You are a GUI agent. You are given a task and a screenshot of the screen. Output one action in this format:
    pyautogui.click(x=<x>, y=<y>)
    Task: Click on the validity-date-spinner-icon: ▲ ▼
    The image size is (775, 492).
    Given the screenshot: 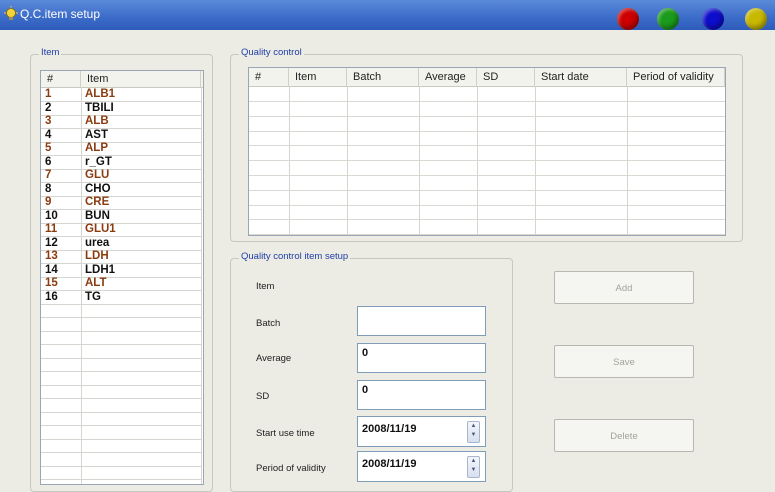 What is the action you would take?
    pyautogui.click(x=473, y=467)
    